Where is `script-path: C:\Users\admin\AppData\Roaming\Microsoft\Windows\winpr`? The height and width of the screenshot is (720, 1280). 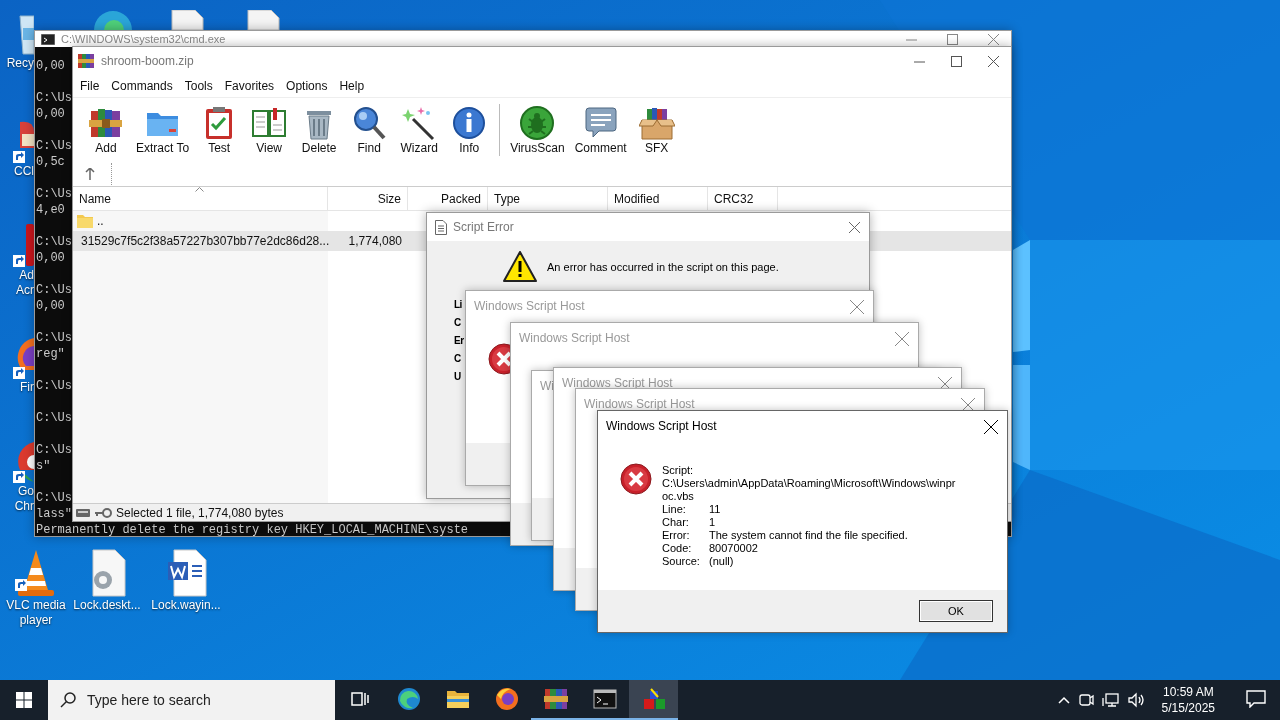 script-path: C:\Users\admin\AppData\Roaming\Microsoft\Windows\winpr is located at coordinates (809, 483).